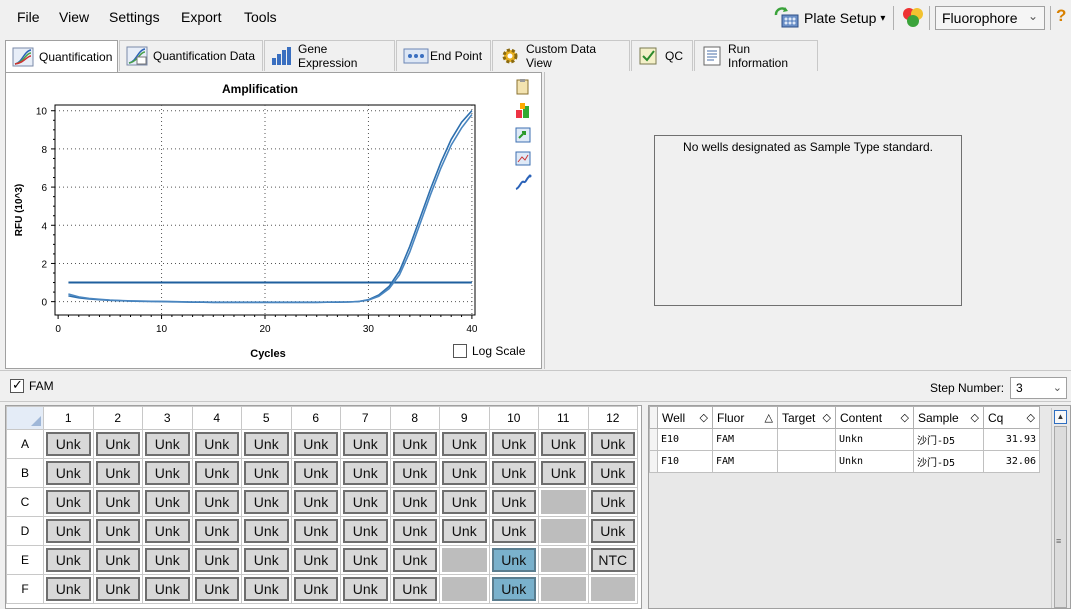 Image resolution: width=1071 pixels, height=609 pixels. What do you see at coordinates (266, 418) in the screenshot?
I see `plate-column-header: 5` at bounding box center [266, 418].